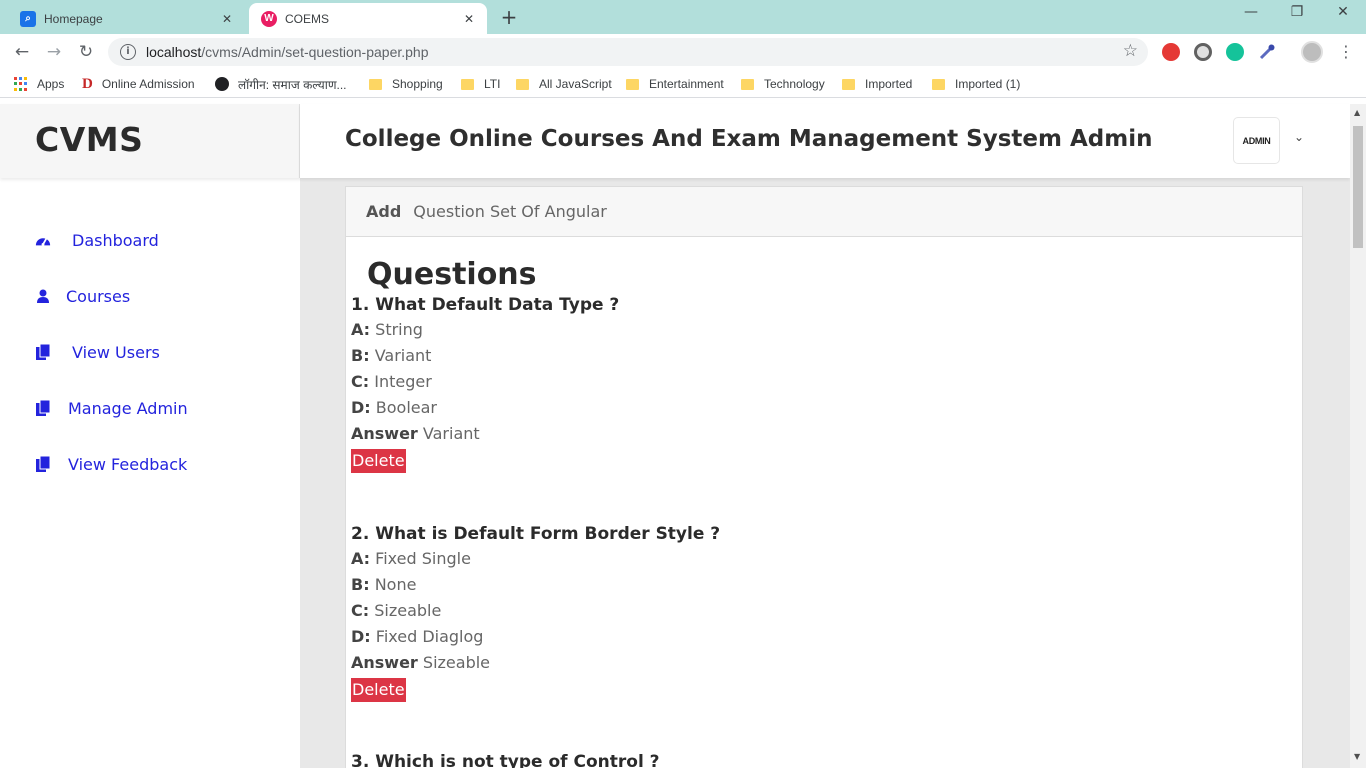 The height and width of the screenshot is (768, 1366). I want to click on bookmark-label: Imported, so click(889, 84).